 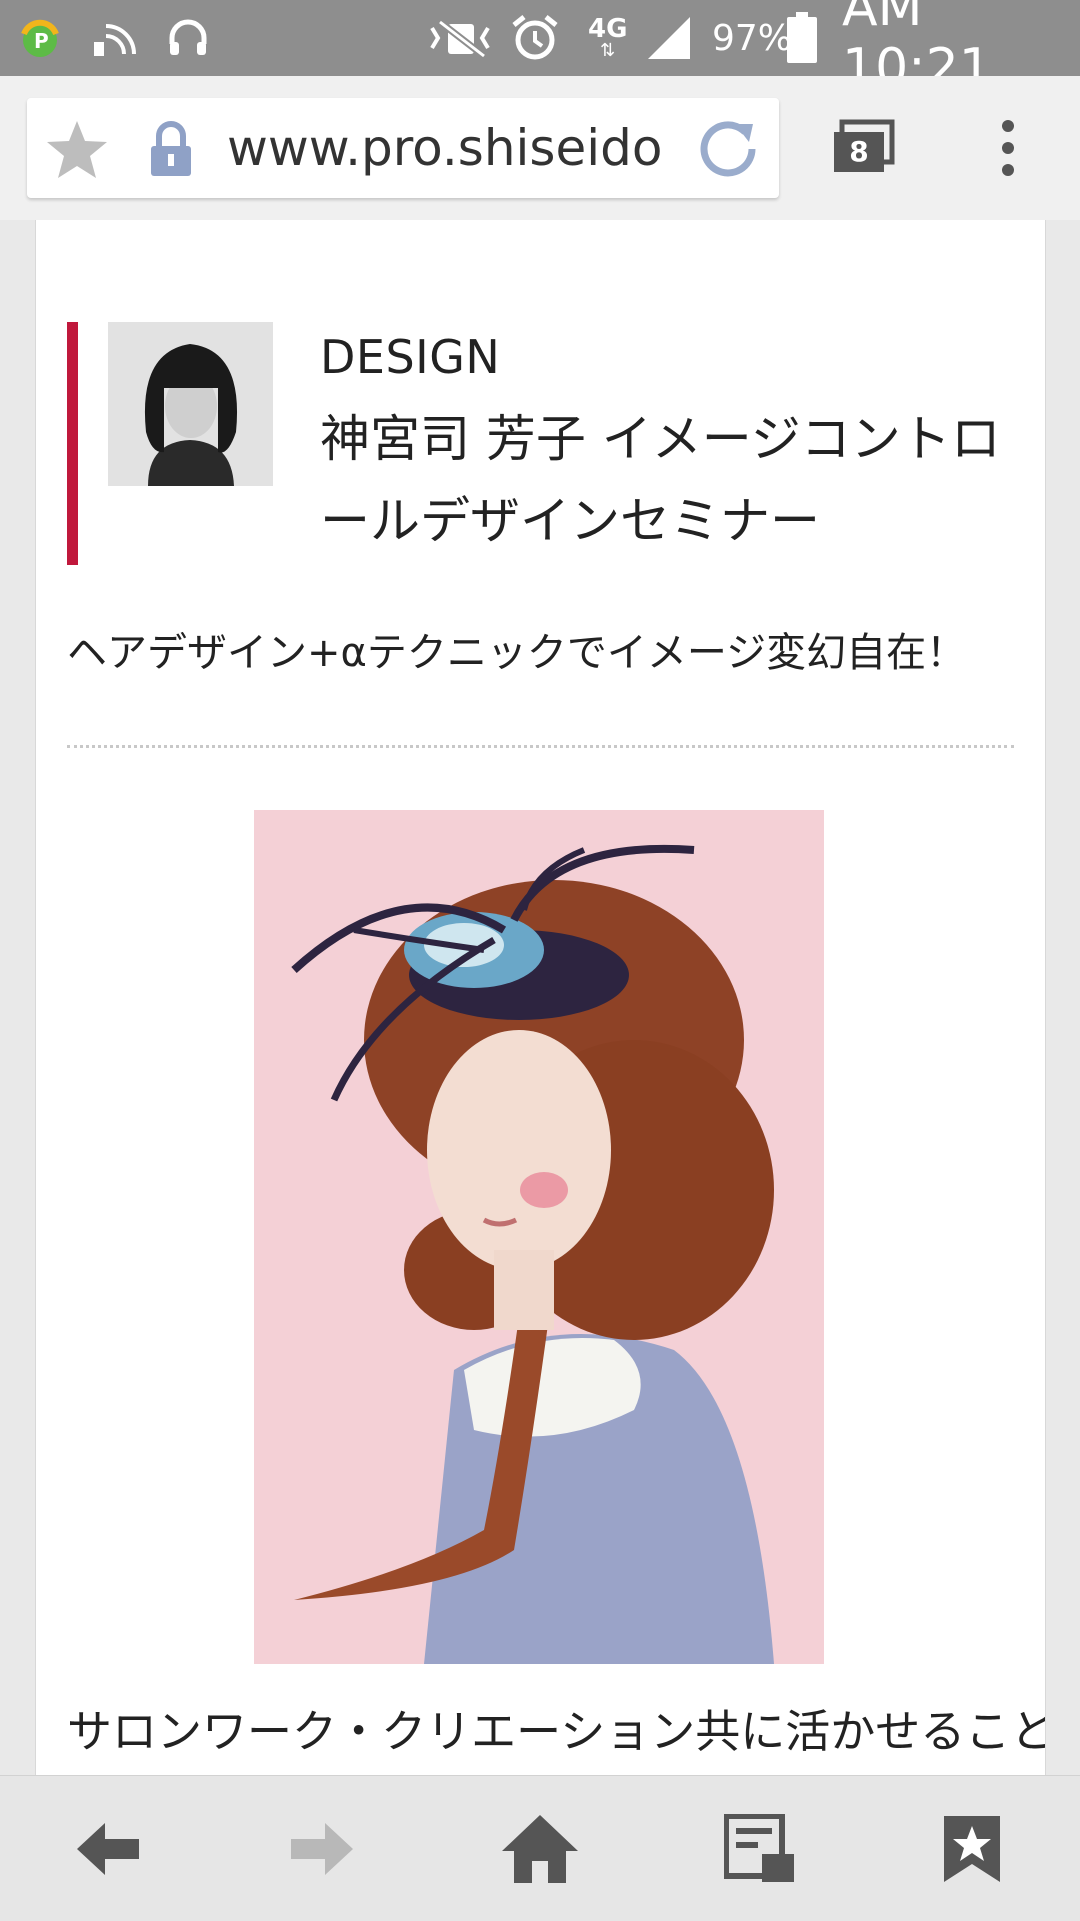 I want to click on battery-icon, so click(x=802, y=38).